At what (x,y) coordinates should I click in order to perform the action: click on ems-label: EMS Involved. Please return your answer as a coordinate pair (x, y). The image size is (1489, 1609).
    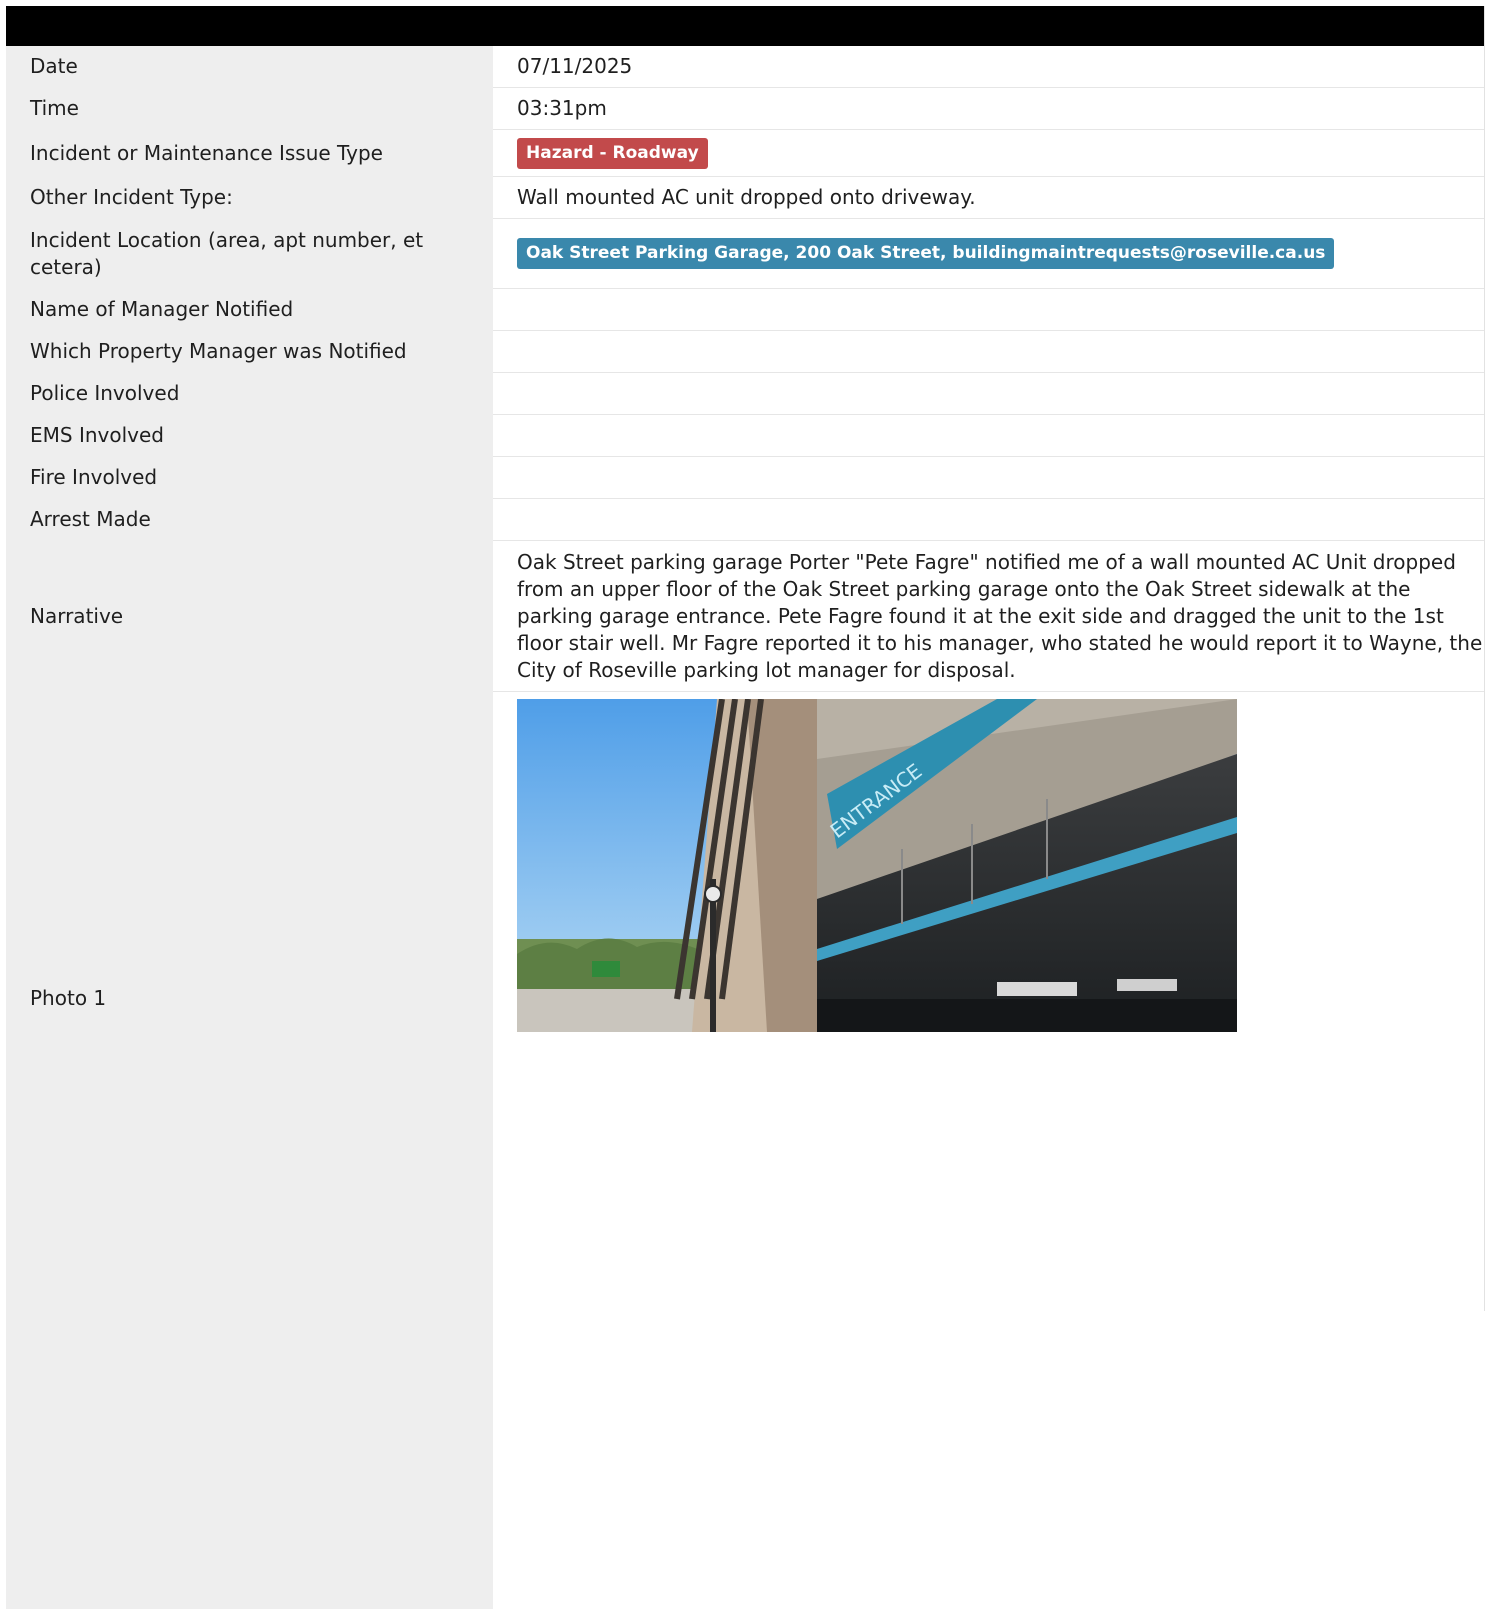
    Looking at the image, I should click on (249, 435).